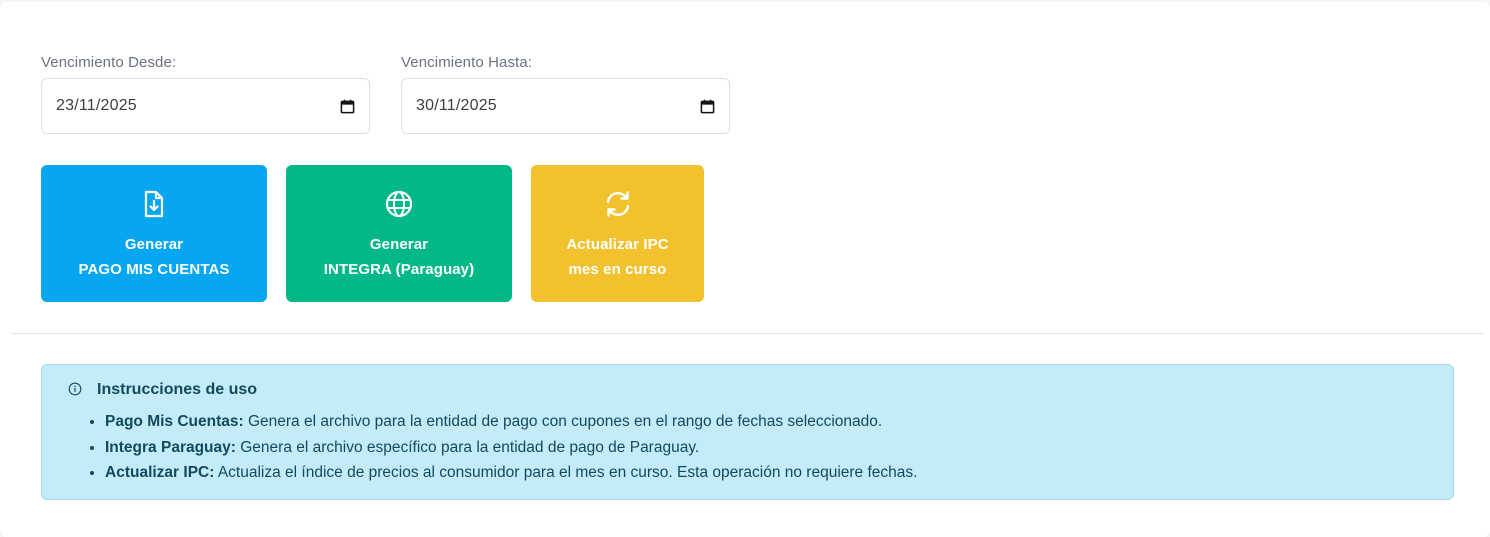  What do you see at coordinates (399, 204) in the screenshot?
I see `globe-icon` at bounding box center [399, 204].